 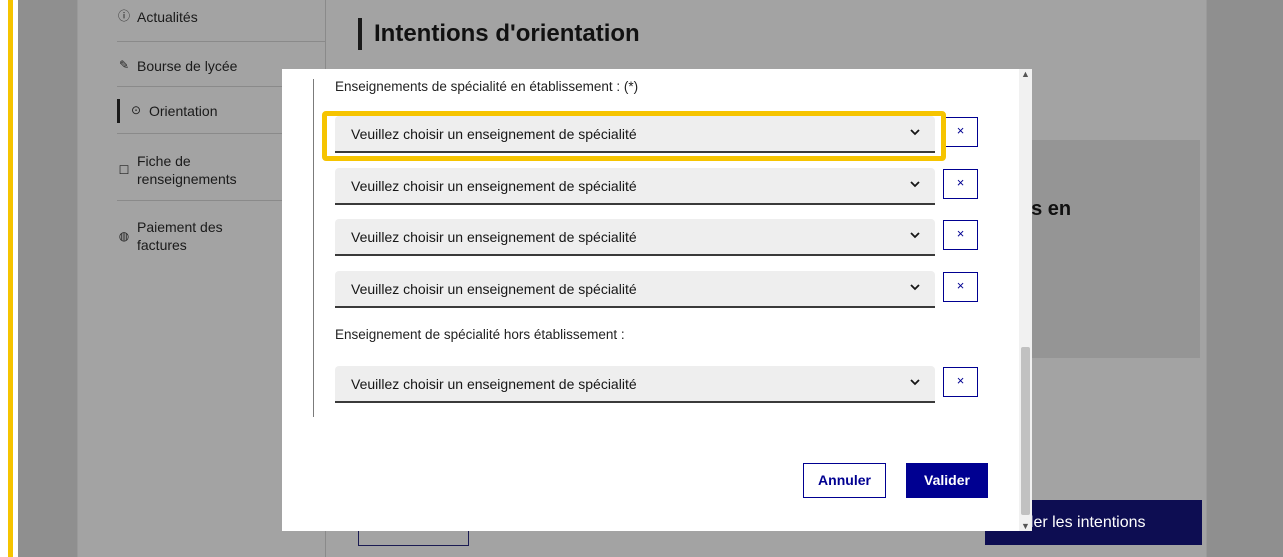 What do you see at coordinates (960, 235) in the screenshot?
I see `remove-specialty-3-button: ×` at bounding box center [960, 235].